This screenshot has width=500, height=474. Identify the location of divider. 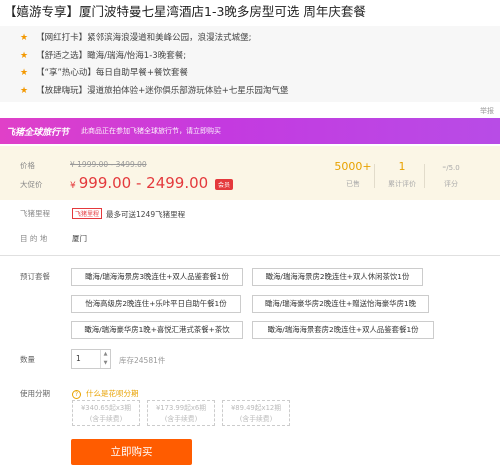
(250, 255).